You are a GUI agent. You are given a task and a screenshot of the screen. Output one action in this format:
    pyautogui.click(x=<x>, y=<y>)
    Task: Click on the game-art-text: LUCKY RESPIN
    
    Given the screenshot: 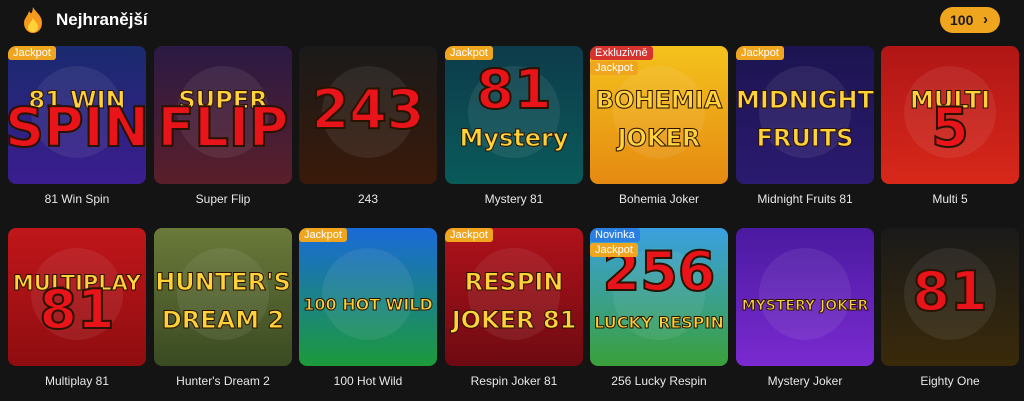 What is the action you would take?
    pyautogui.click(x=659, y=322)
    